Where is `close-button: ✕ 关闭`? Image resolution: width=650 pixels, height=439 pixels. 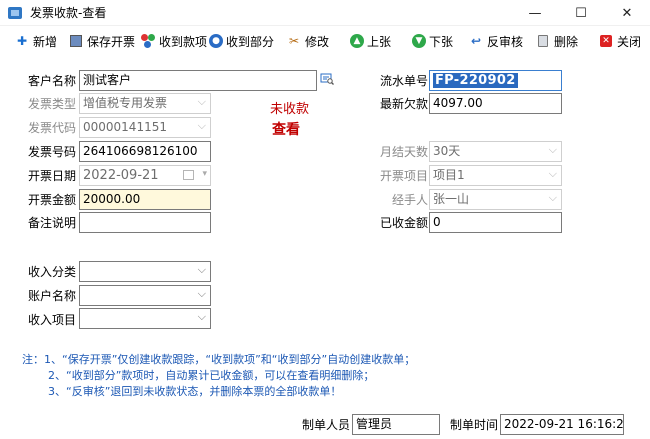
close-button: ✕ 关闭 is located at coordinates (620, 41).